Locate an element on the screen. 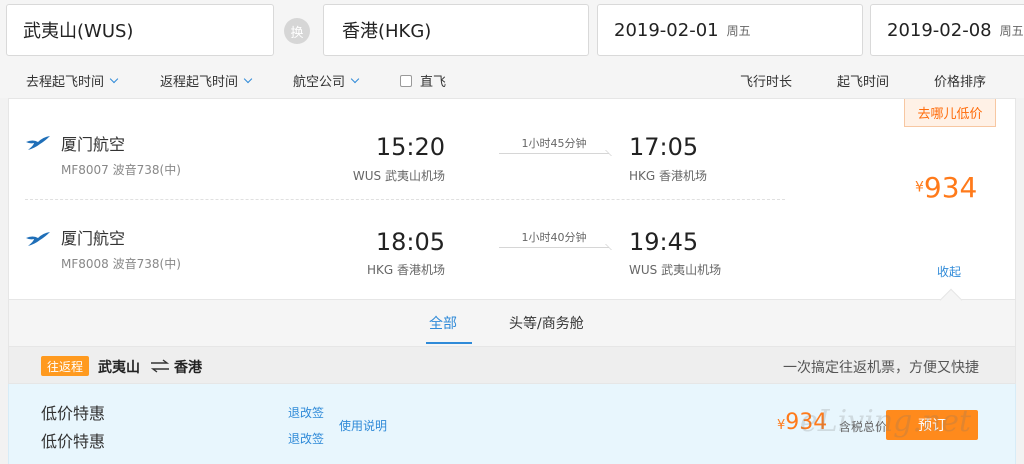 Image resolution: width=1024 pixels, height=464 pixels. arrival-time: 19:45 is located at coordinates (664, 242).